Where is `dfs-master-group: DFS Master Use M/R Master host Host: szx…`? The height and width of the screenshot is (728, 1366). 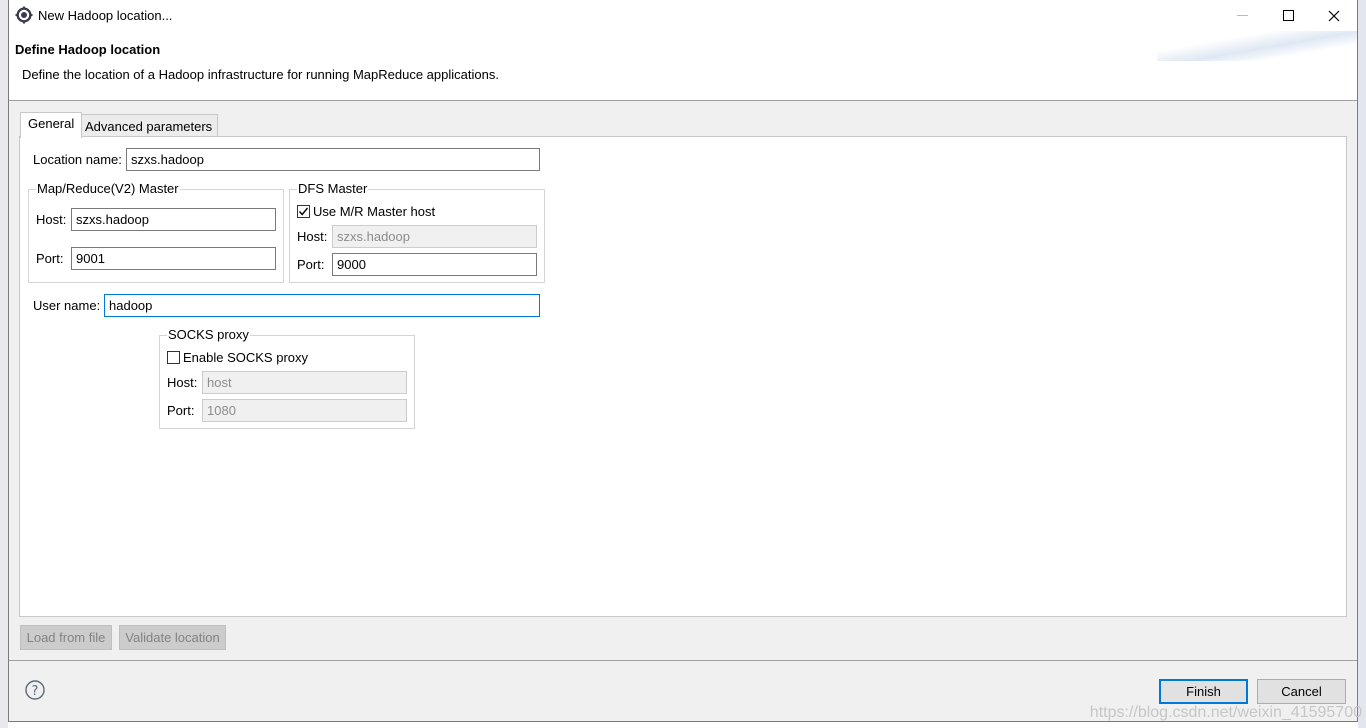 dfs-master-group: DFS Master Use M/R Master host Host: szx… is located at coordinates (417, 232).